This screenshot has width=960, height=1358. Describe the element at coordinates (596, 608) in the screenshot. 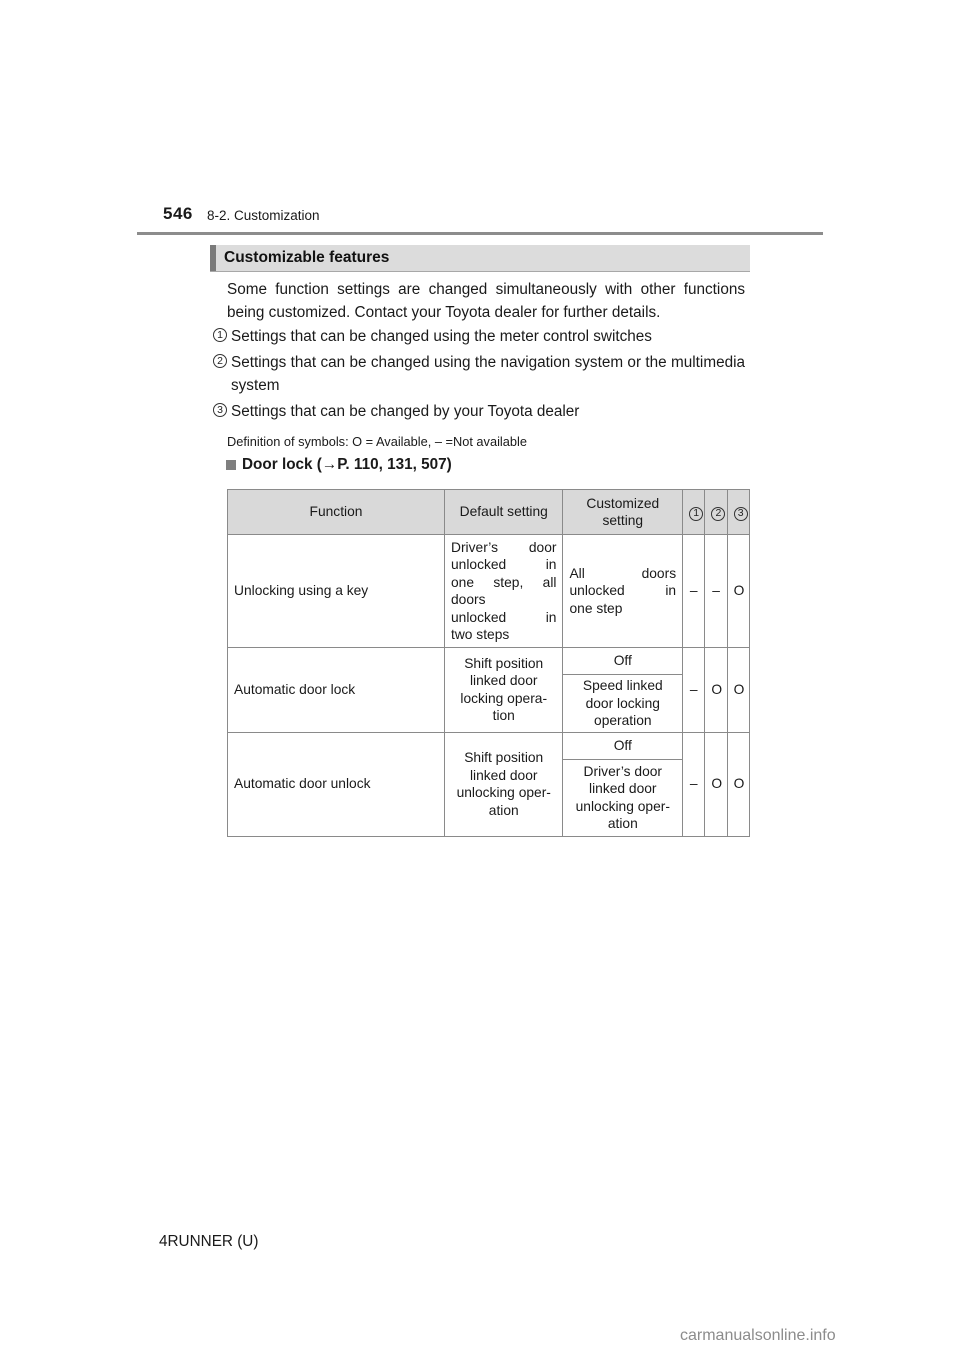

I see `cell-line: one step` at that location.